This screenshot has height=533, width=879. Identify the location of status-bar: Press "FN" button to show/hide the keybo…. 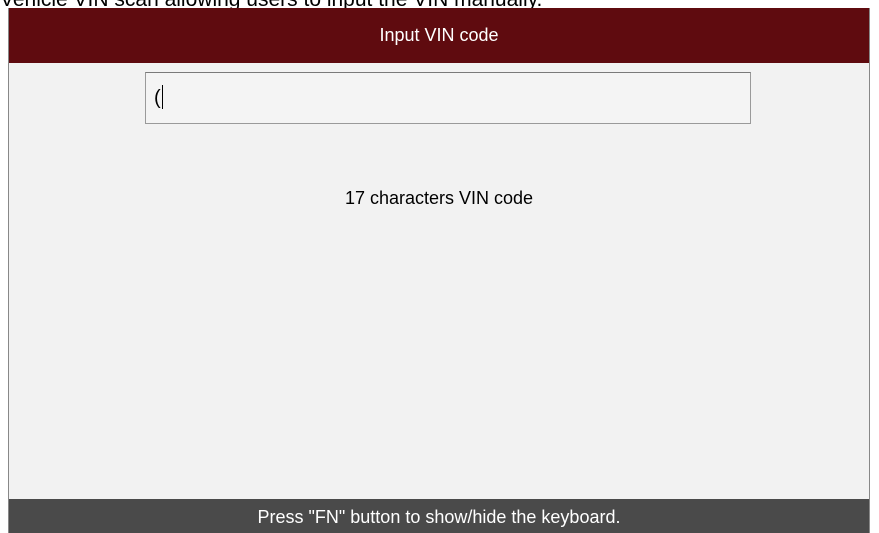
(439, 516).